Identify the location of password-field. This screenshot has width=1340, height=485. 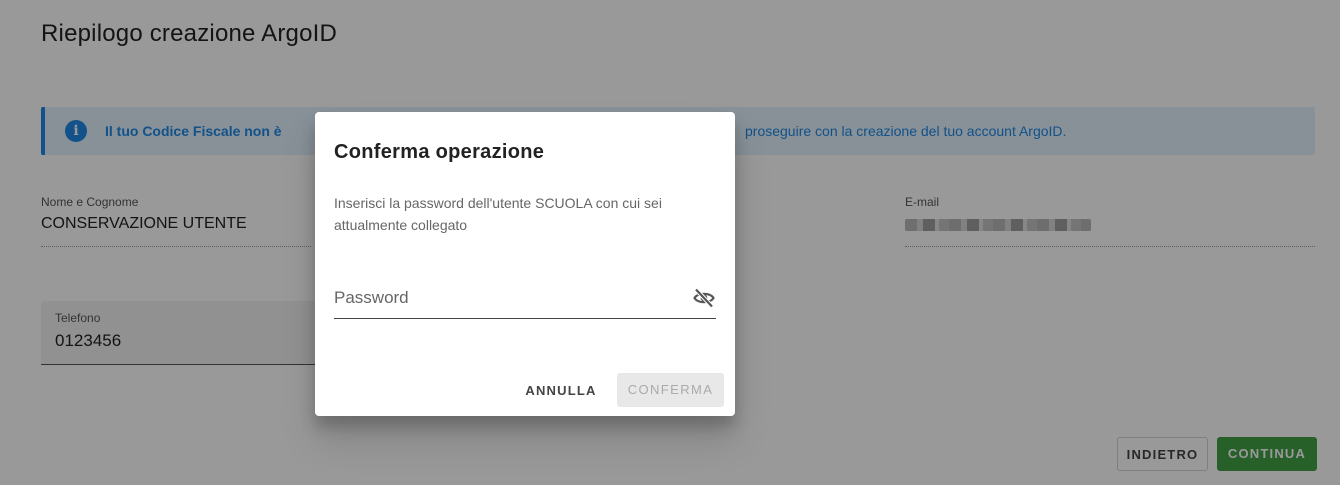
(525, 298).